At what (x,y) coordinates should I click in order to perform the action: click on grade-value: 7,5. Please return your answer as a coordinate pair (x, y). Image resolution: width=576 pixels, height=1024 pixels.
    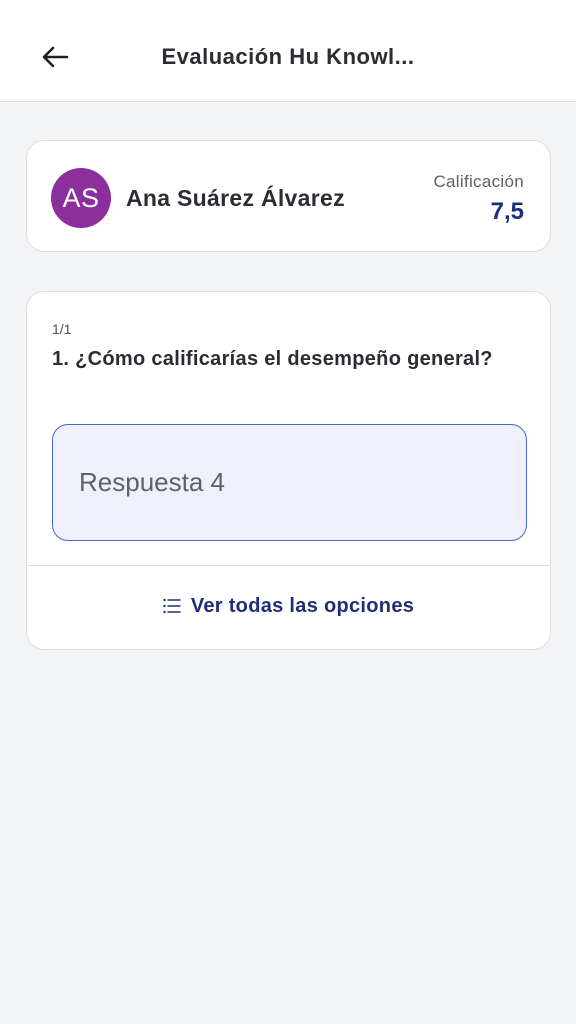
    Looking at the image, I should click on (507, 211).